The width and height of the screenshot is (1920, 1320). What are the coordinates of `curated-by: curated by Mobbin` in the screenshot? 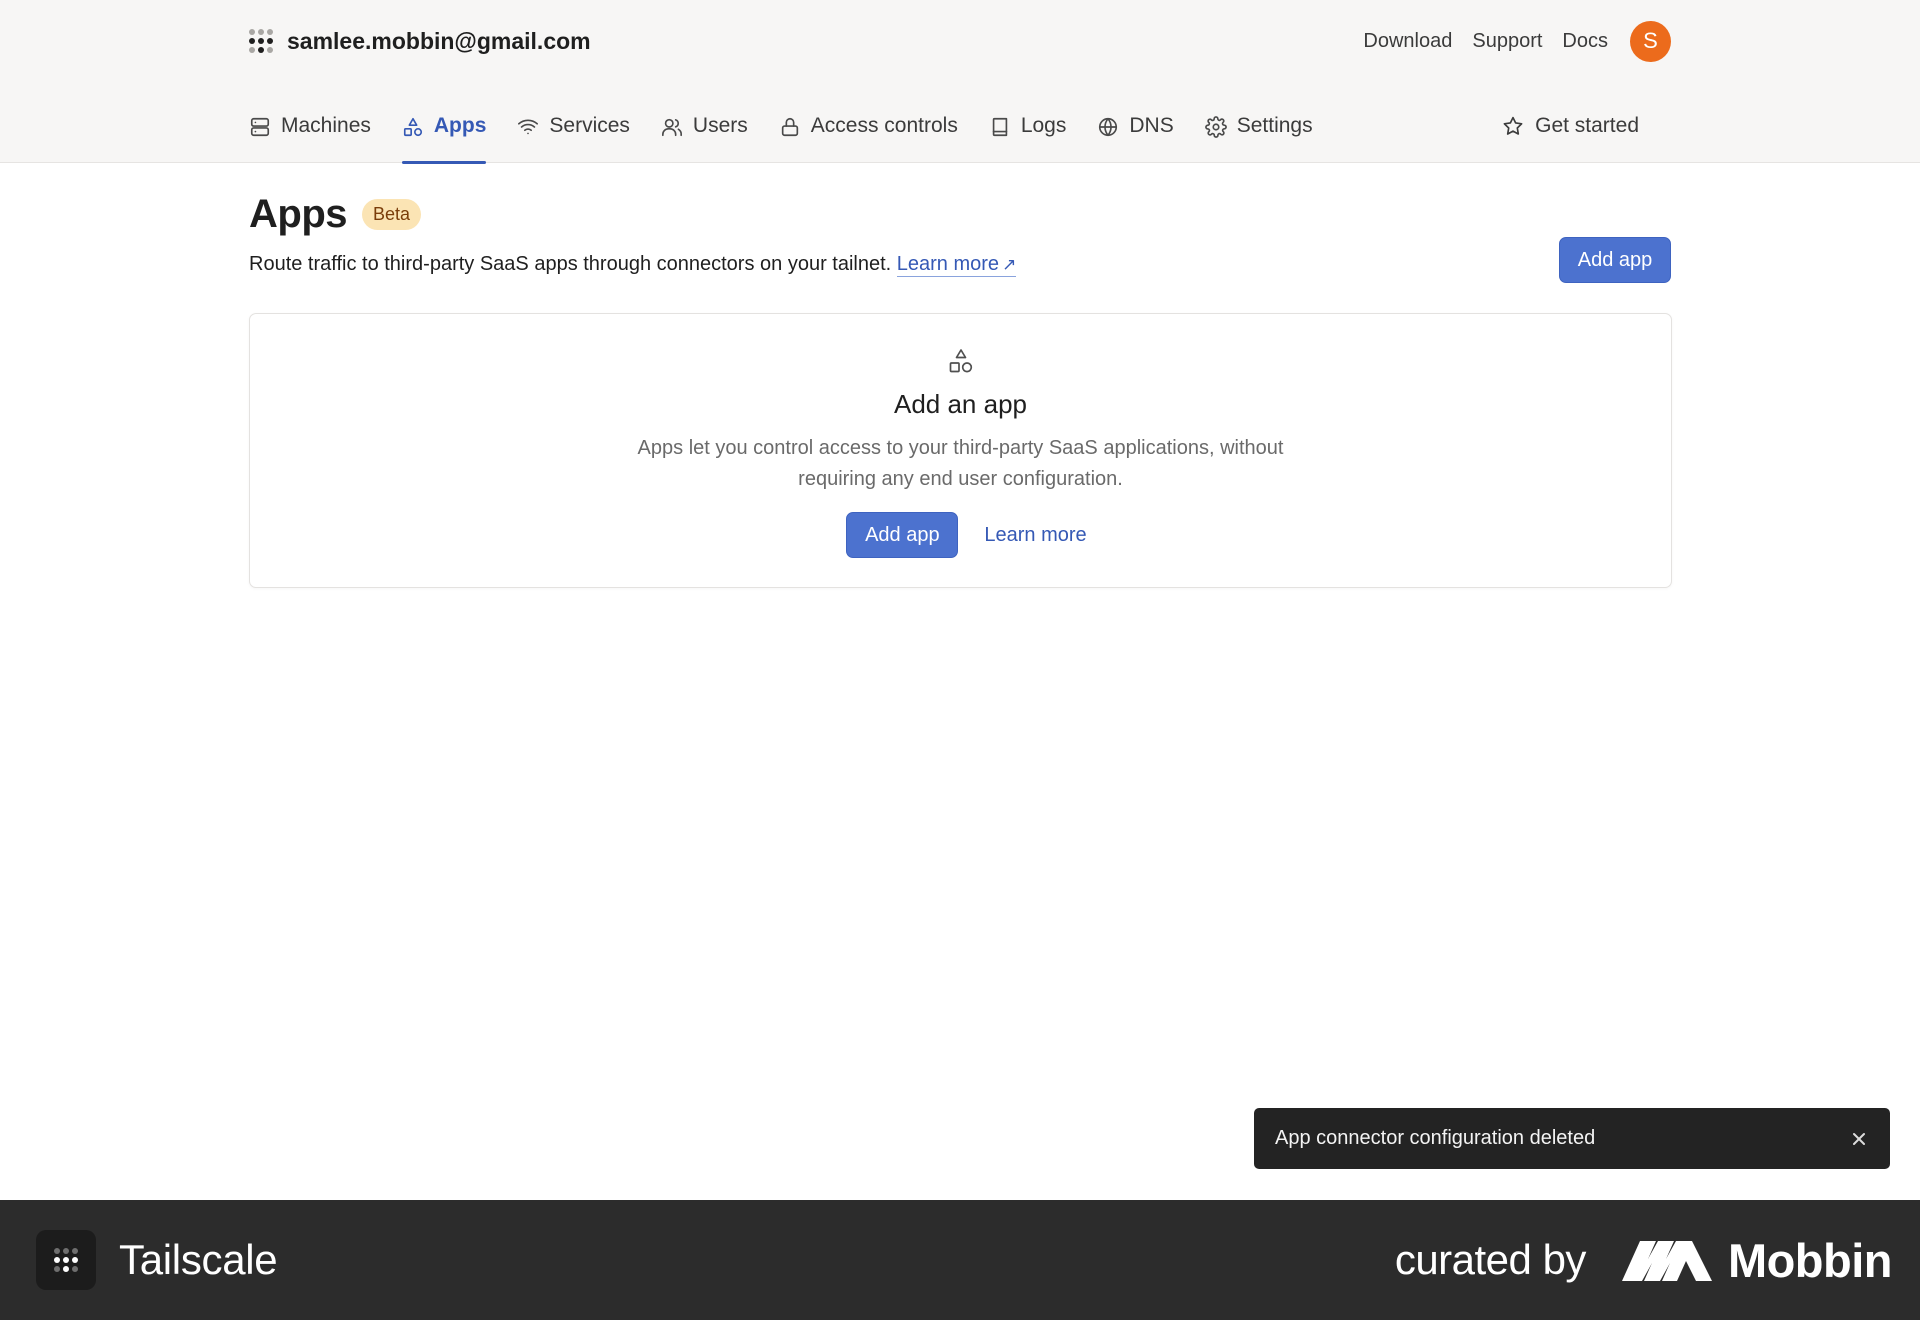 It's located at (1643, 1260).